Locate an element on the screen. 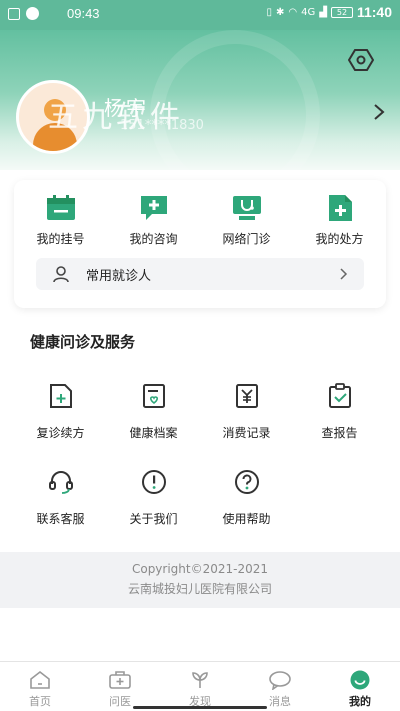 Image resolution: width=400 pixels, height=711 pixels. info-icon is located at coordinates (153, 482).